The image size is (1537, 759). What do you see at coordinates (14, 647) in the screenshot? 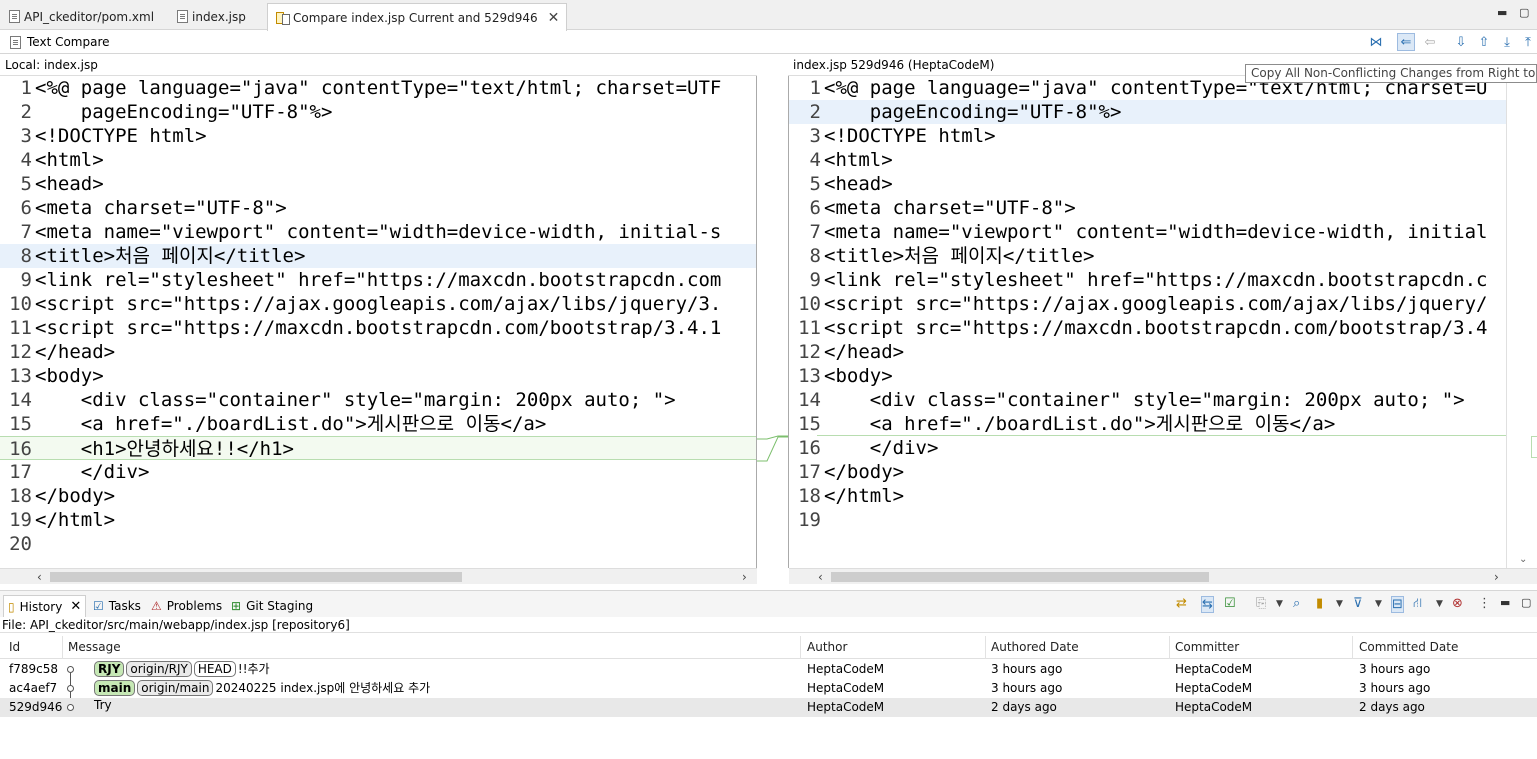
I see `column-id: Id` at bounding box center [14, 647].